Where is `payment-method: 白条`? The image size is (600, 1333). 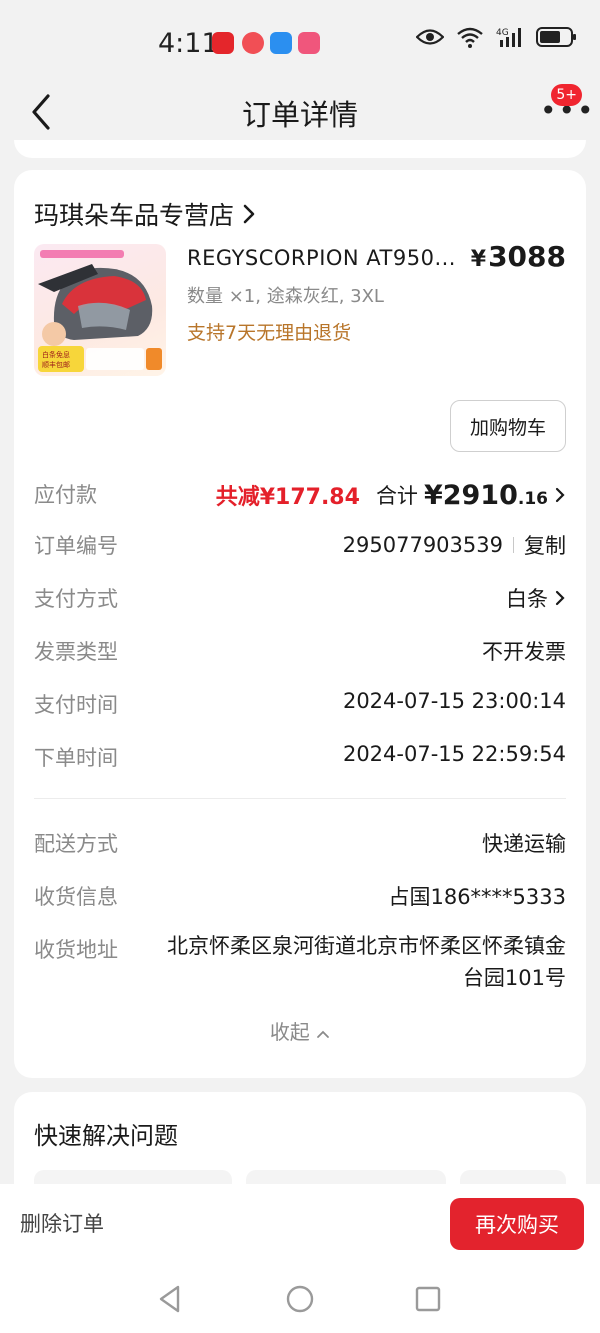
payment-method: 白条 is located at coordinates (527, 599).